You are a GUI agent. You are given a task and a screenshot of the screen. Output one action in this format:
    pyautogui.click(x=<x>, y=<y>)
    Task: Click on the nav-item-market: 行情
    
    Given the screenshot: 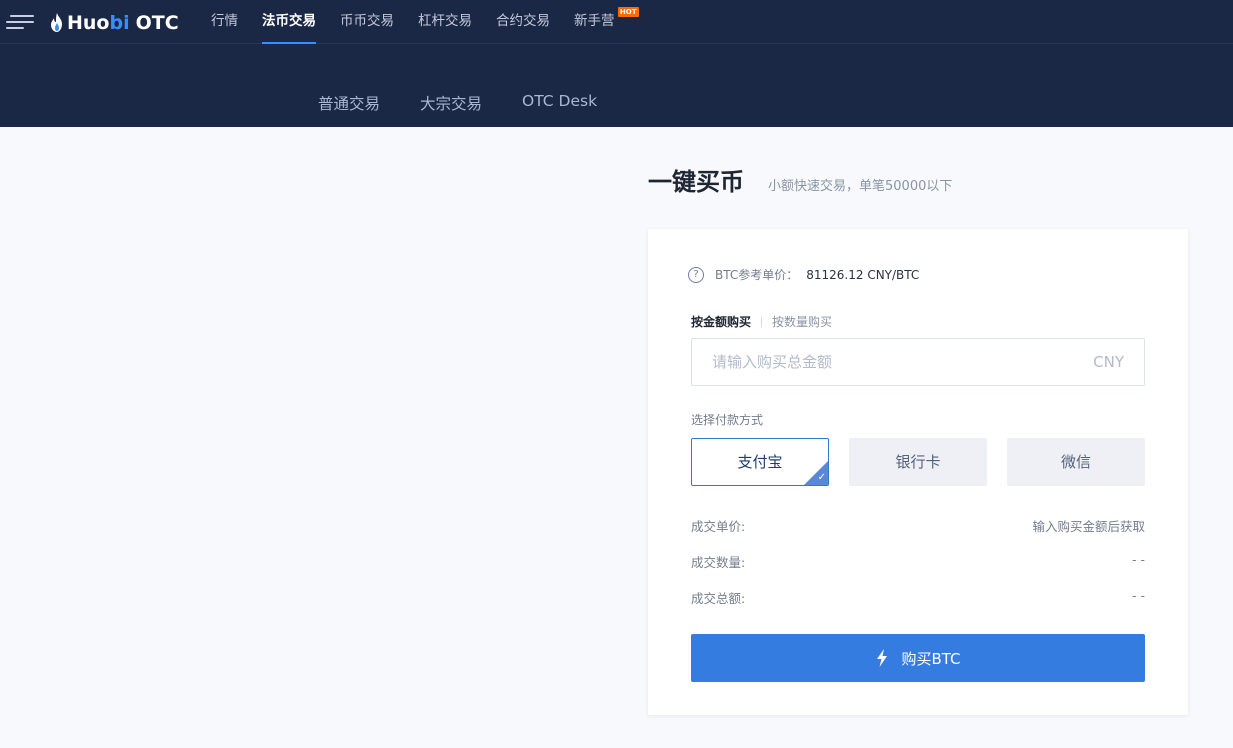 What is the action you would take?
    pyautogui.click(x=224, y=22)
    